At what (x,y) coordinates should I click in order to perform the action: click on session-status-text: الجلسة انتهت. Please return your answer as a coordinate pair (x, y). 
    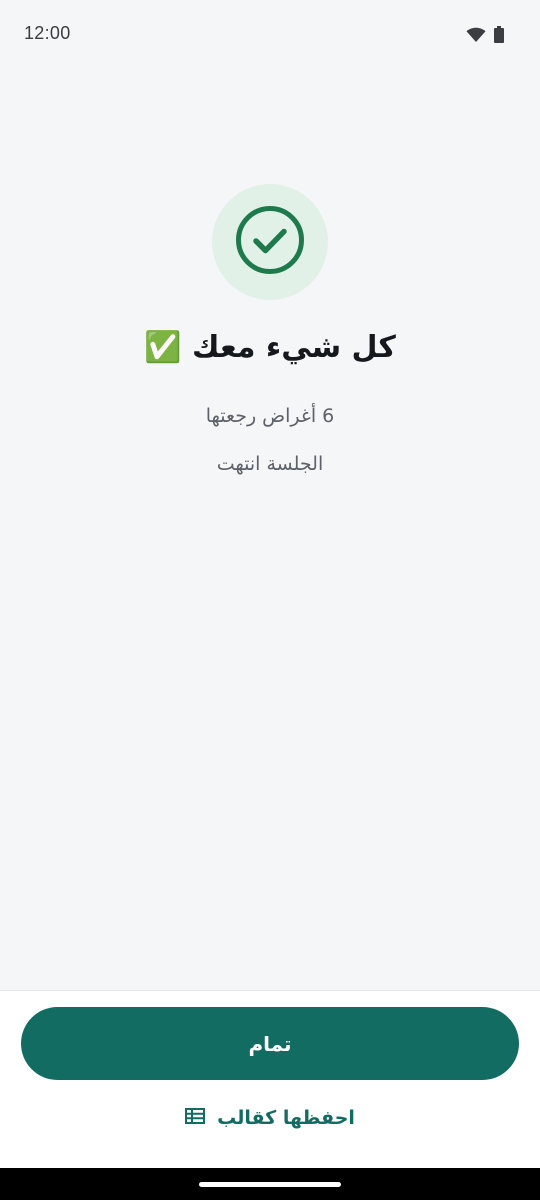
    Looking at the image, I should click on (270, 464).